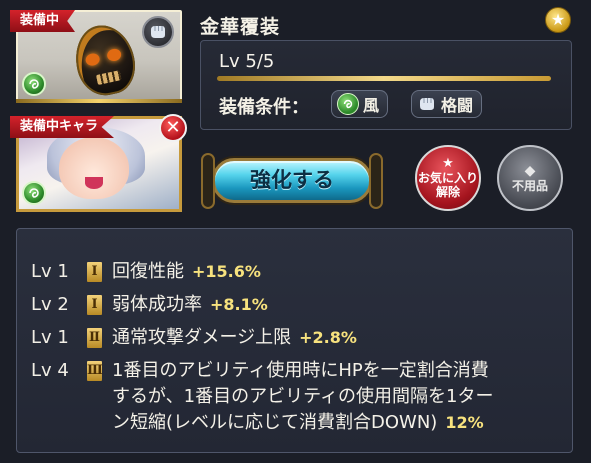 Image resolution: width=591 pixels, height=463 pixels. What do you see at coordinates (240, 27) in the screenshot?
I see `item-name: 金華覆装` at bounding box center [240, 27].